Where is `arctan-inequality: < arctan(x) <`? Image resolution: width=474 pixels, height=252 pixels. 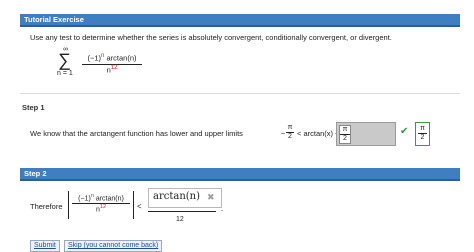
arctan-inequality: < arctan(x) < is located at coordinates (318, 133).